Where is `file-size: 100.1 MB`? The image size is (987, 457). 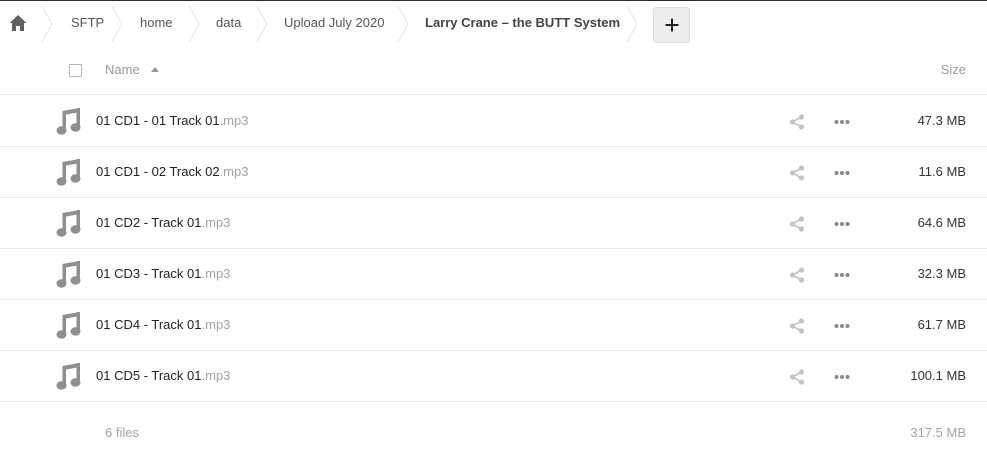
file-size: 100.1 MB is located at coordinates (938, 375).